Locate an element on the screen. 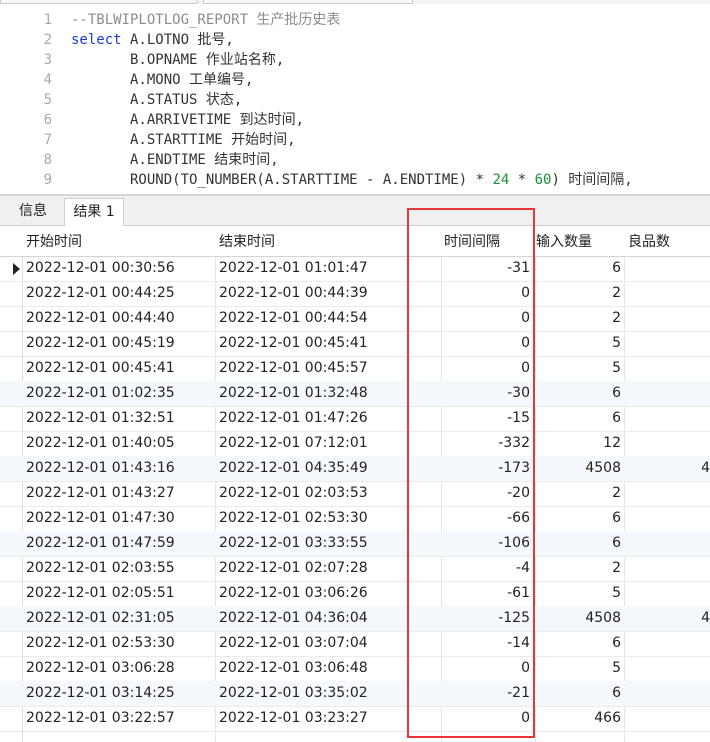 This screenshot has height=742, width=710. cell-end-time: 2022-12-01 02:07:28 is located at coordinates (329, 568).